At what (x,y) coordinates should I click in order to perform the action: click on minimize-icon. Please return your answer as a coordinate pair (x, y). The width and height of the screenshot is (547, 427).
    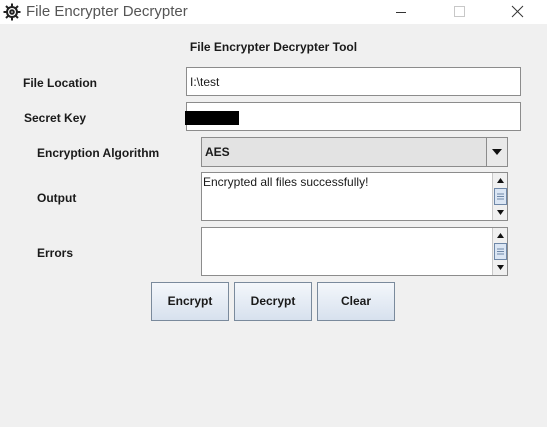
    Looking at the image, I should click on (401, 12).